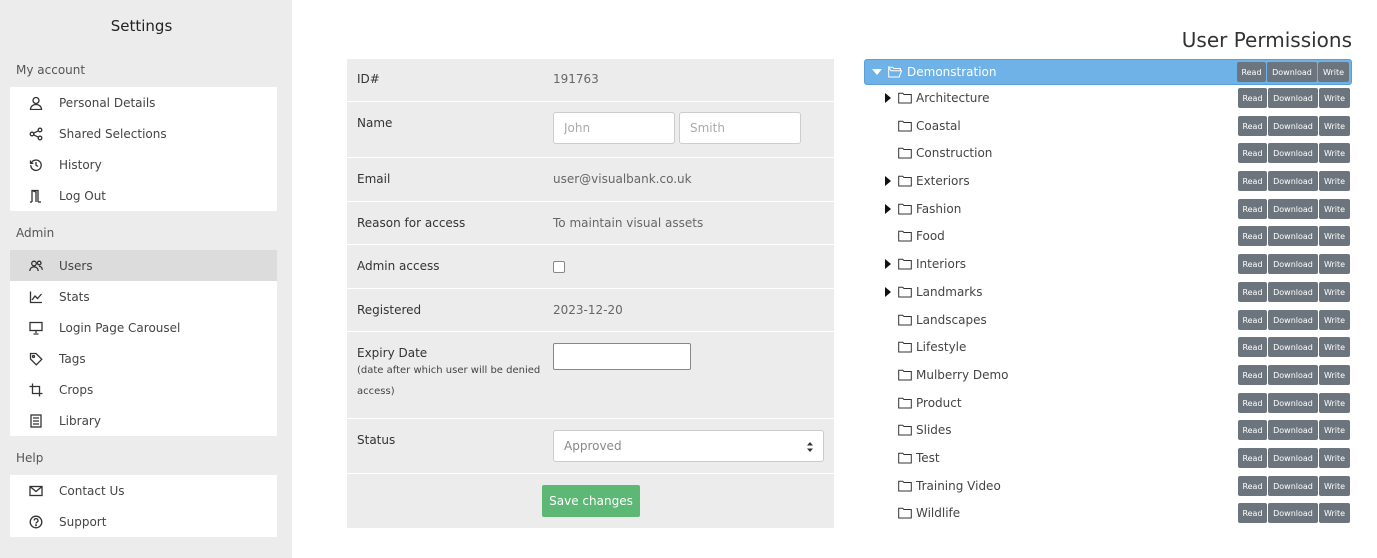 The width and height of the screenshot is (1377, 558). What do you see at coordinates (1108, 513) in the screenshot?
I see `tree-row-folder: Wildlife Read Download Write` at bounding box center [1108, 513].